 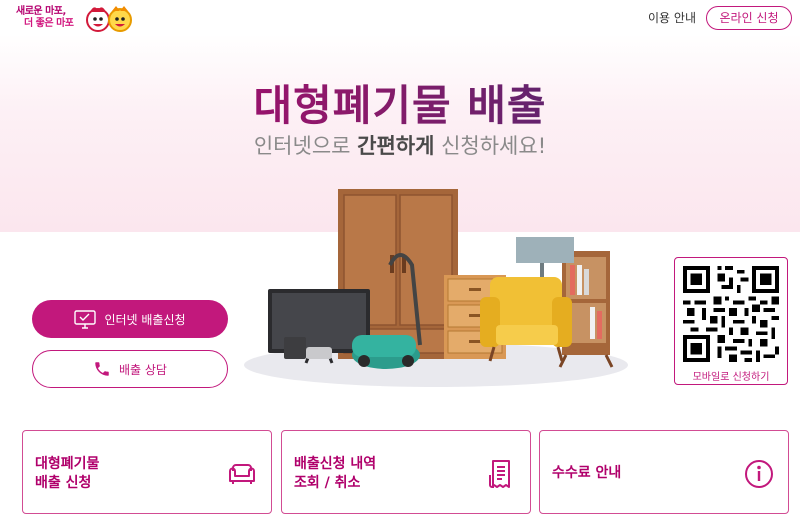 I want to click on usage-guide-link: 이용 안내, so click(x=672, y=17).